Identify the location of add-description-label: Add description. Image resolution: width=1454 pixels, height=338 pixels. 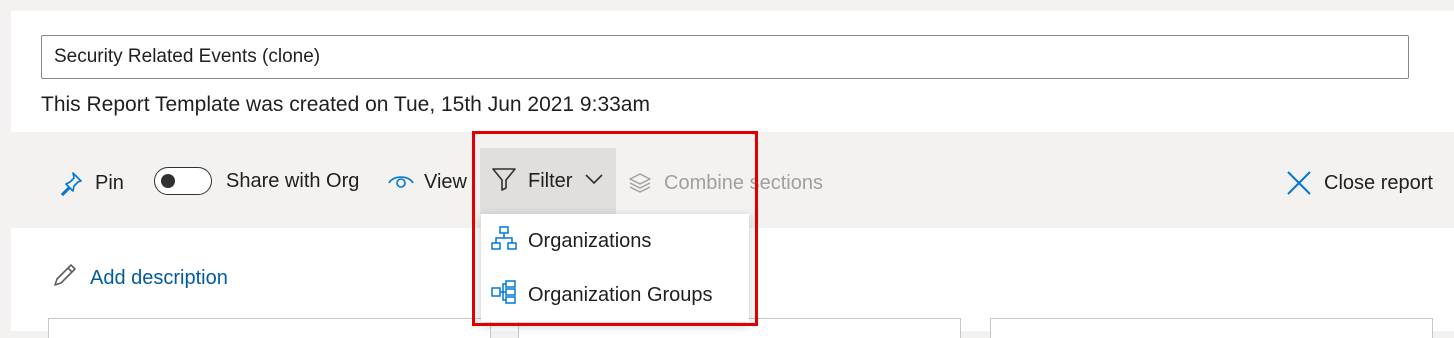
(159, 277).